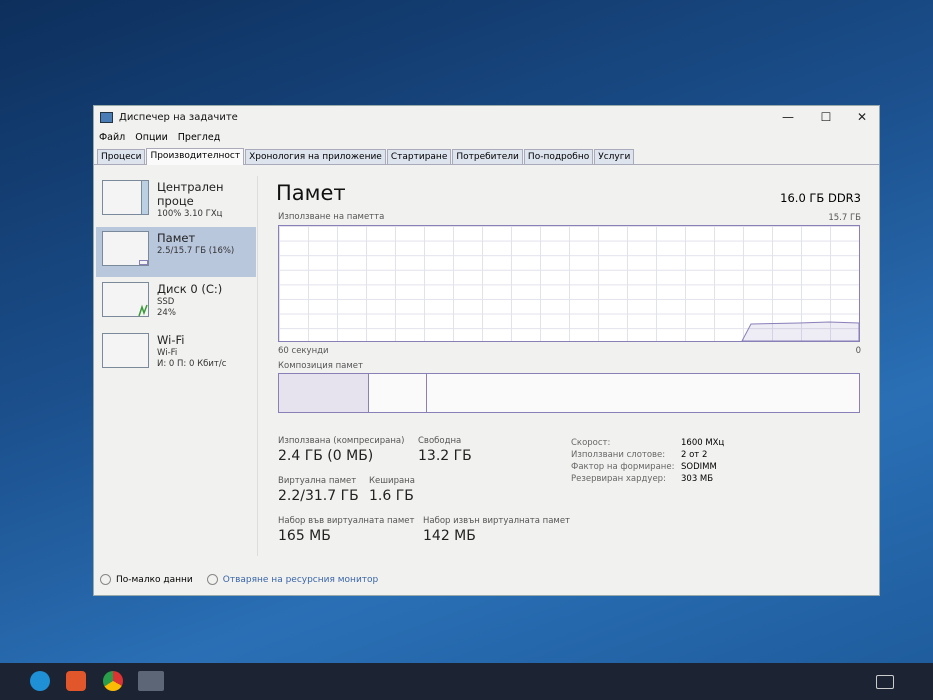 This screenshot has width=933, height=700. I want to click on page-title: Памет, so click(311, 193).